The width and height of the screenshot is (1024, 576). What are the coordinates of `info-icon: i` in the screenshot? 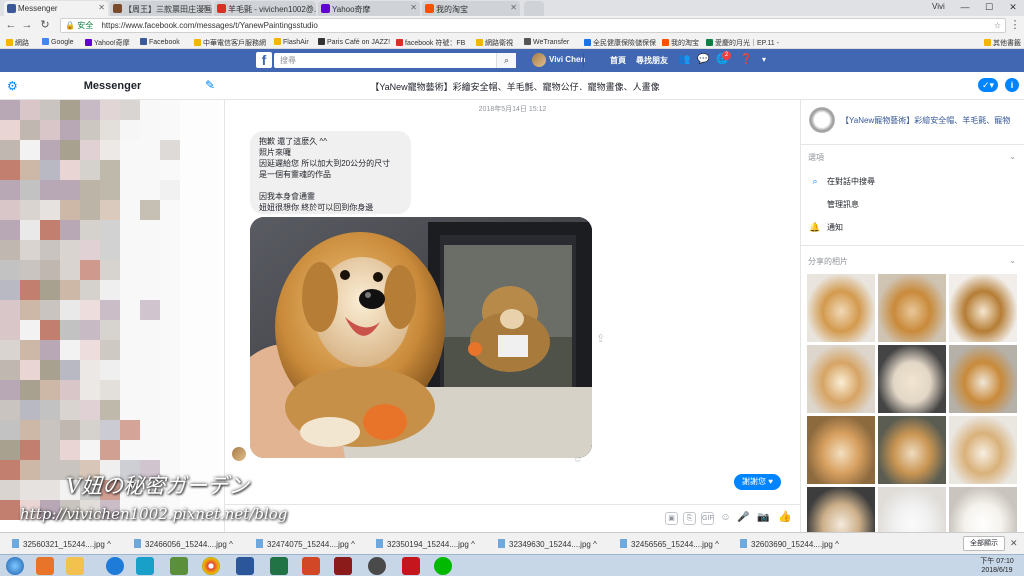 It's located at (1012, 85).